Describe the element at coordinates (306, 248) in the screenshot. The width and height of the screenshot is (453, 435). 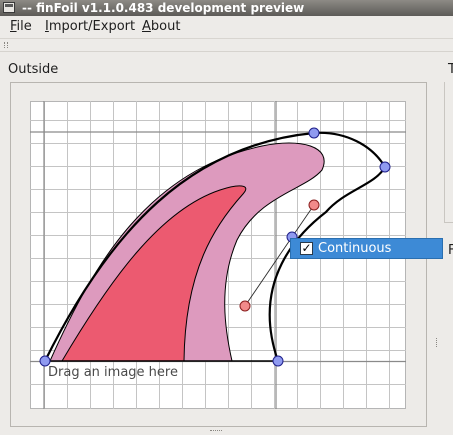
I see `continuous-checkbox: ✓` at that location.